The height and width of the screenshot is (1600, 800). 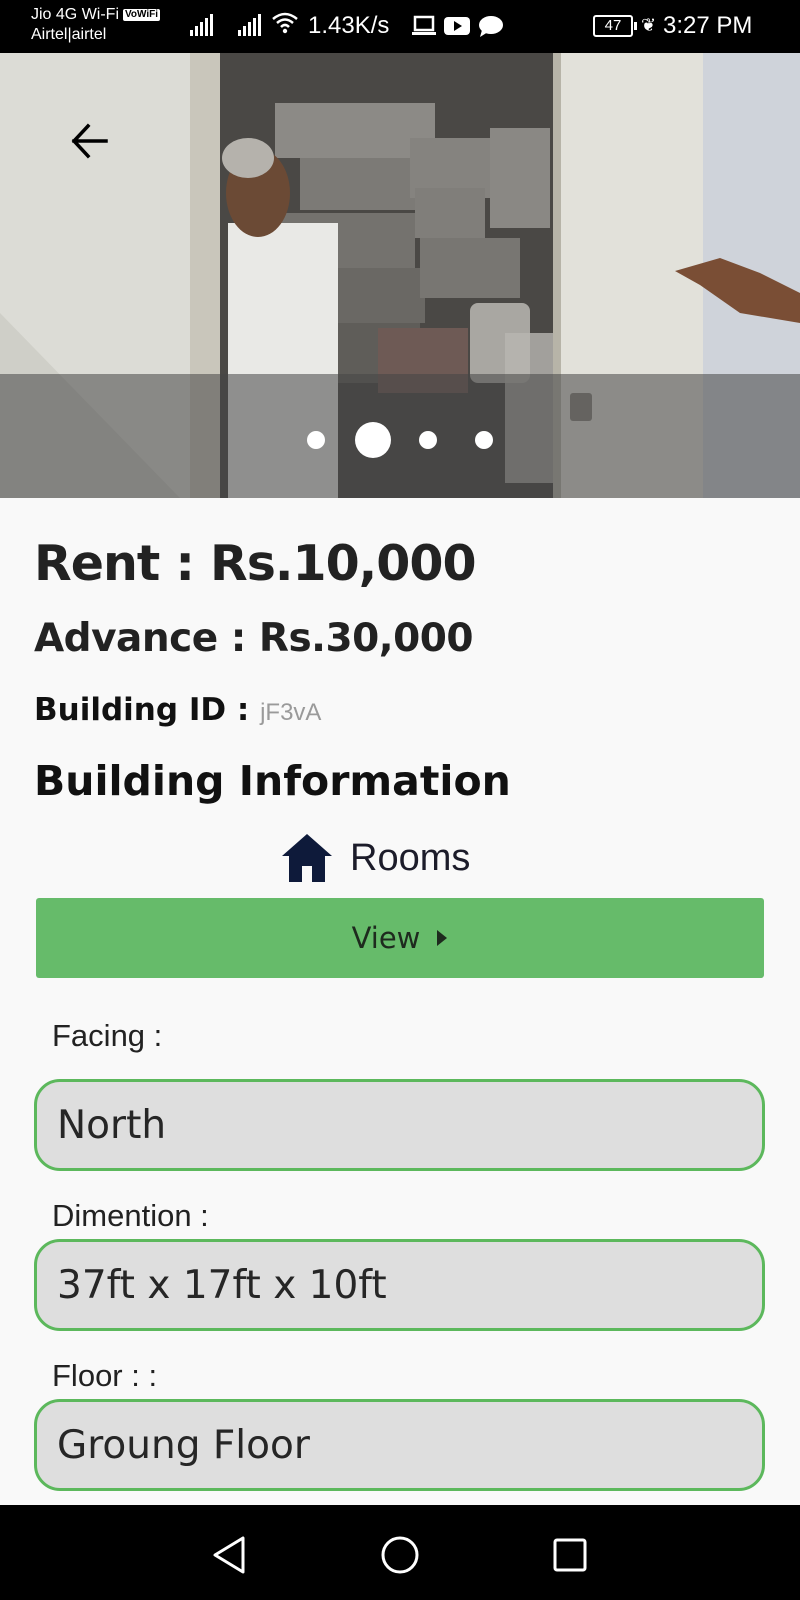 I want to click on dimension-label: Dimention :, so click(x=130, y=1215).